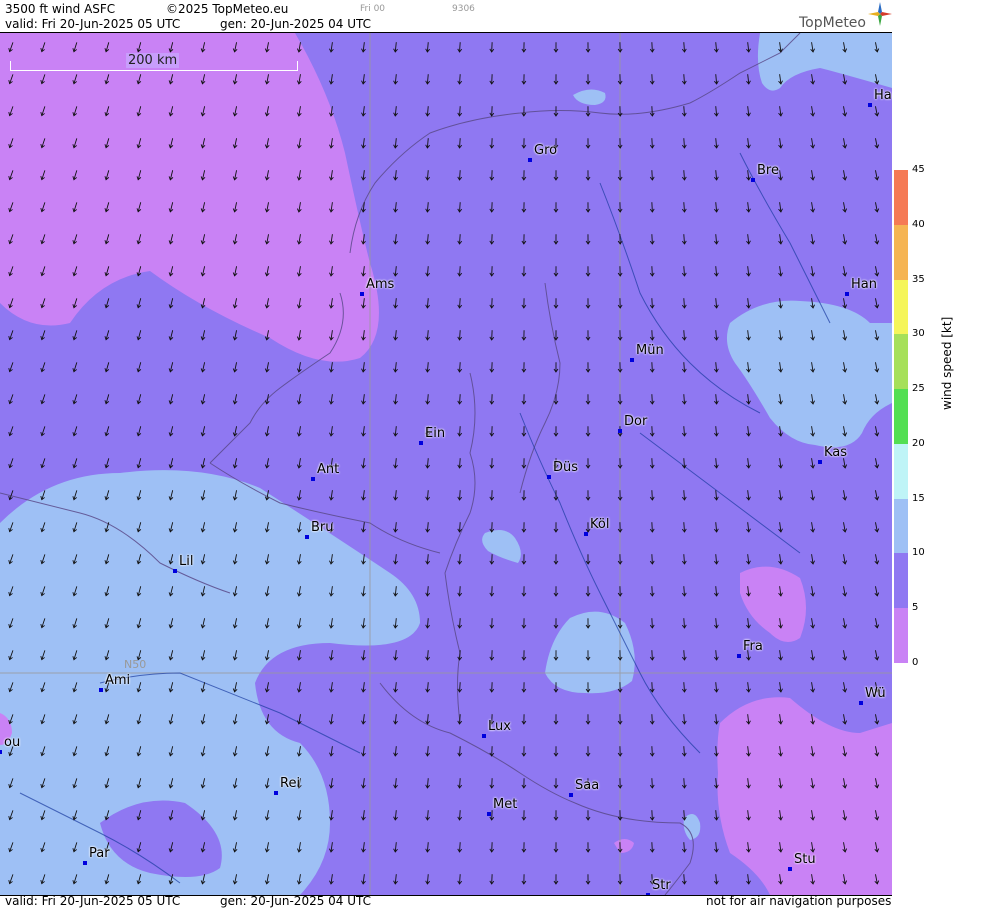 The height and width of the screenshot is (909, 983). Describe the element at coordinates (227, 9) in the screenshot. I see `copyright: ©2025 TopMeteo.eu` at that location.